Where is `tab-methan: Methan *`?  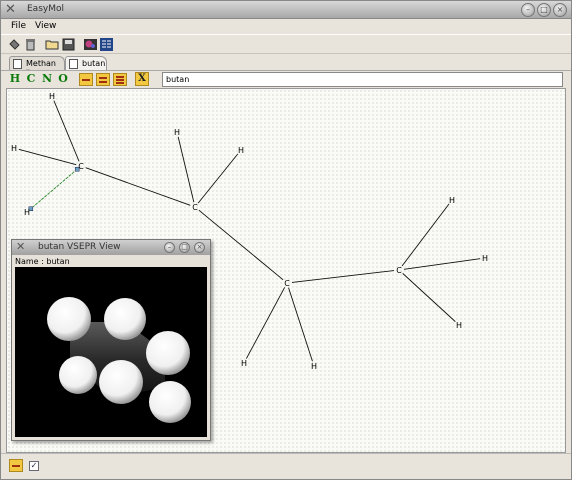 tab-methan: Methan * is located at coordinates (37, 66).